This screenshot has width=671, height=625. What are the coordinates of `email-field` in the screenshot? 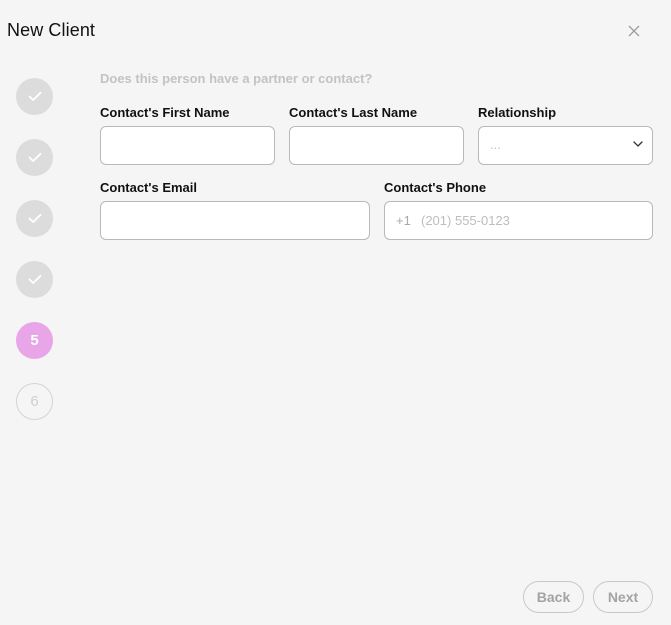 It's located at (235, 220).